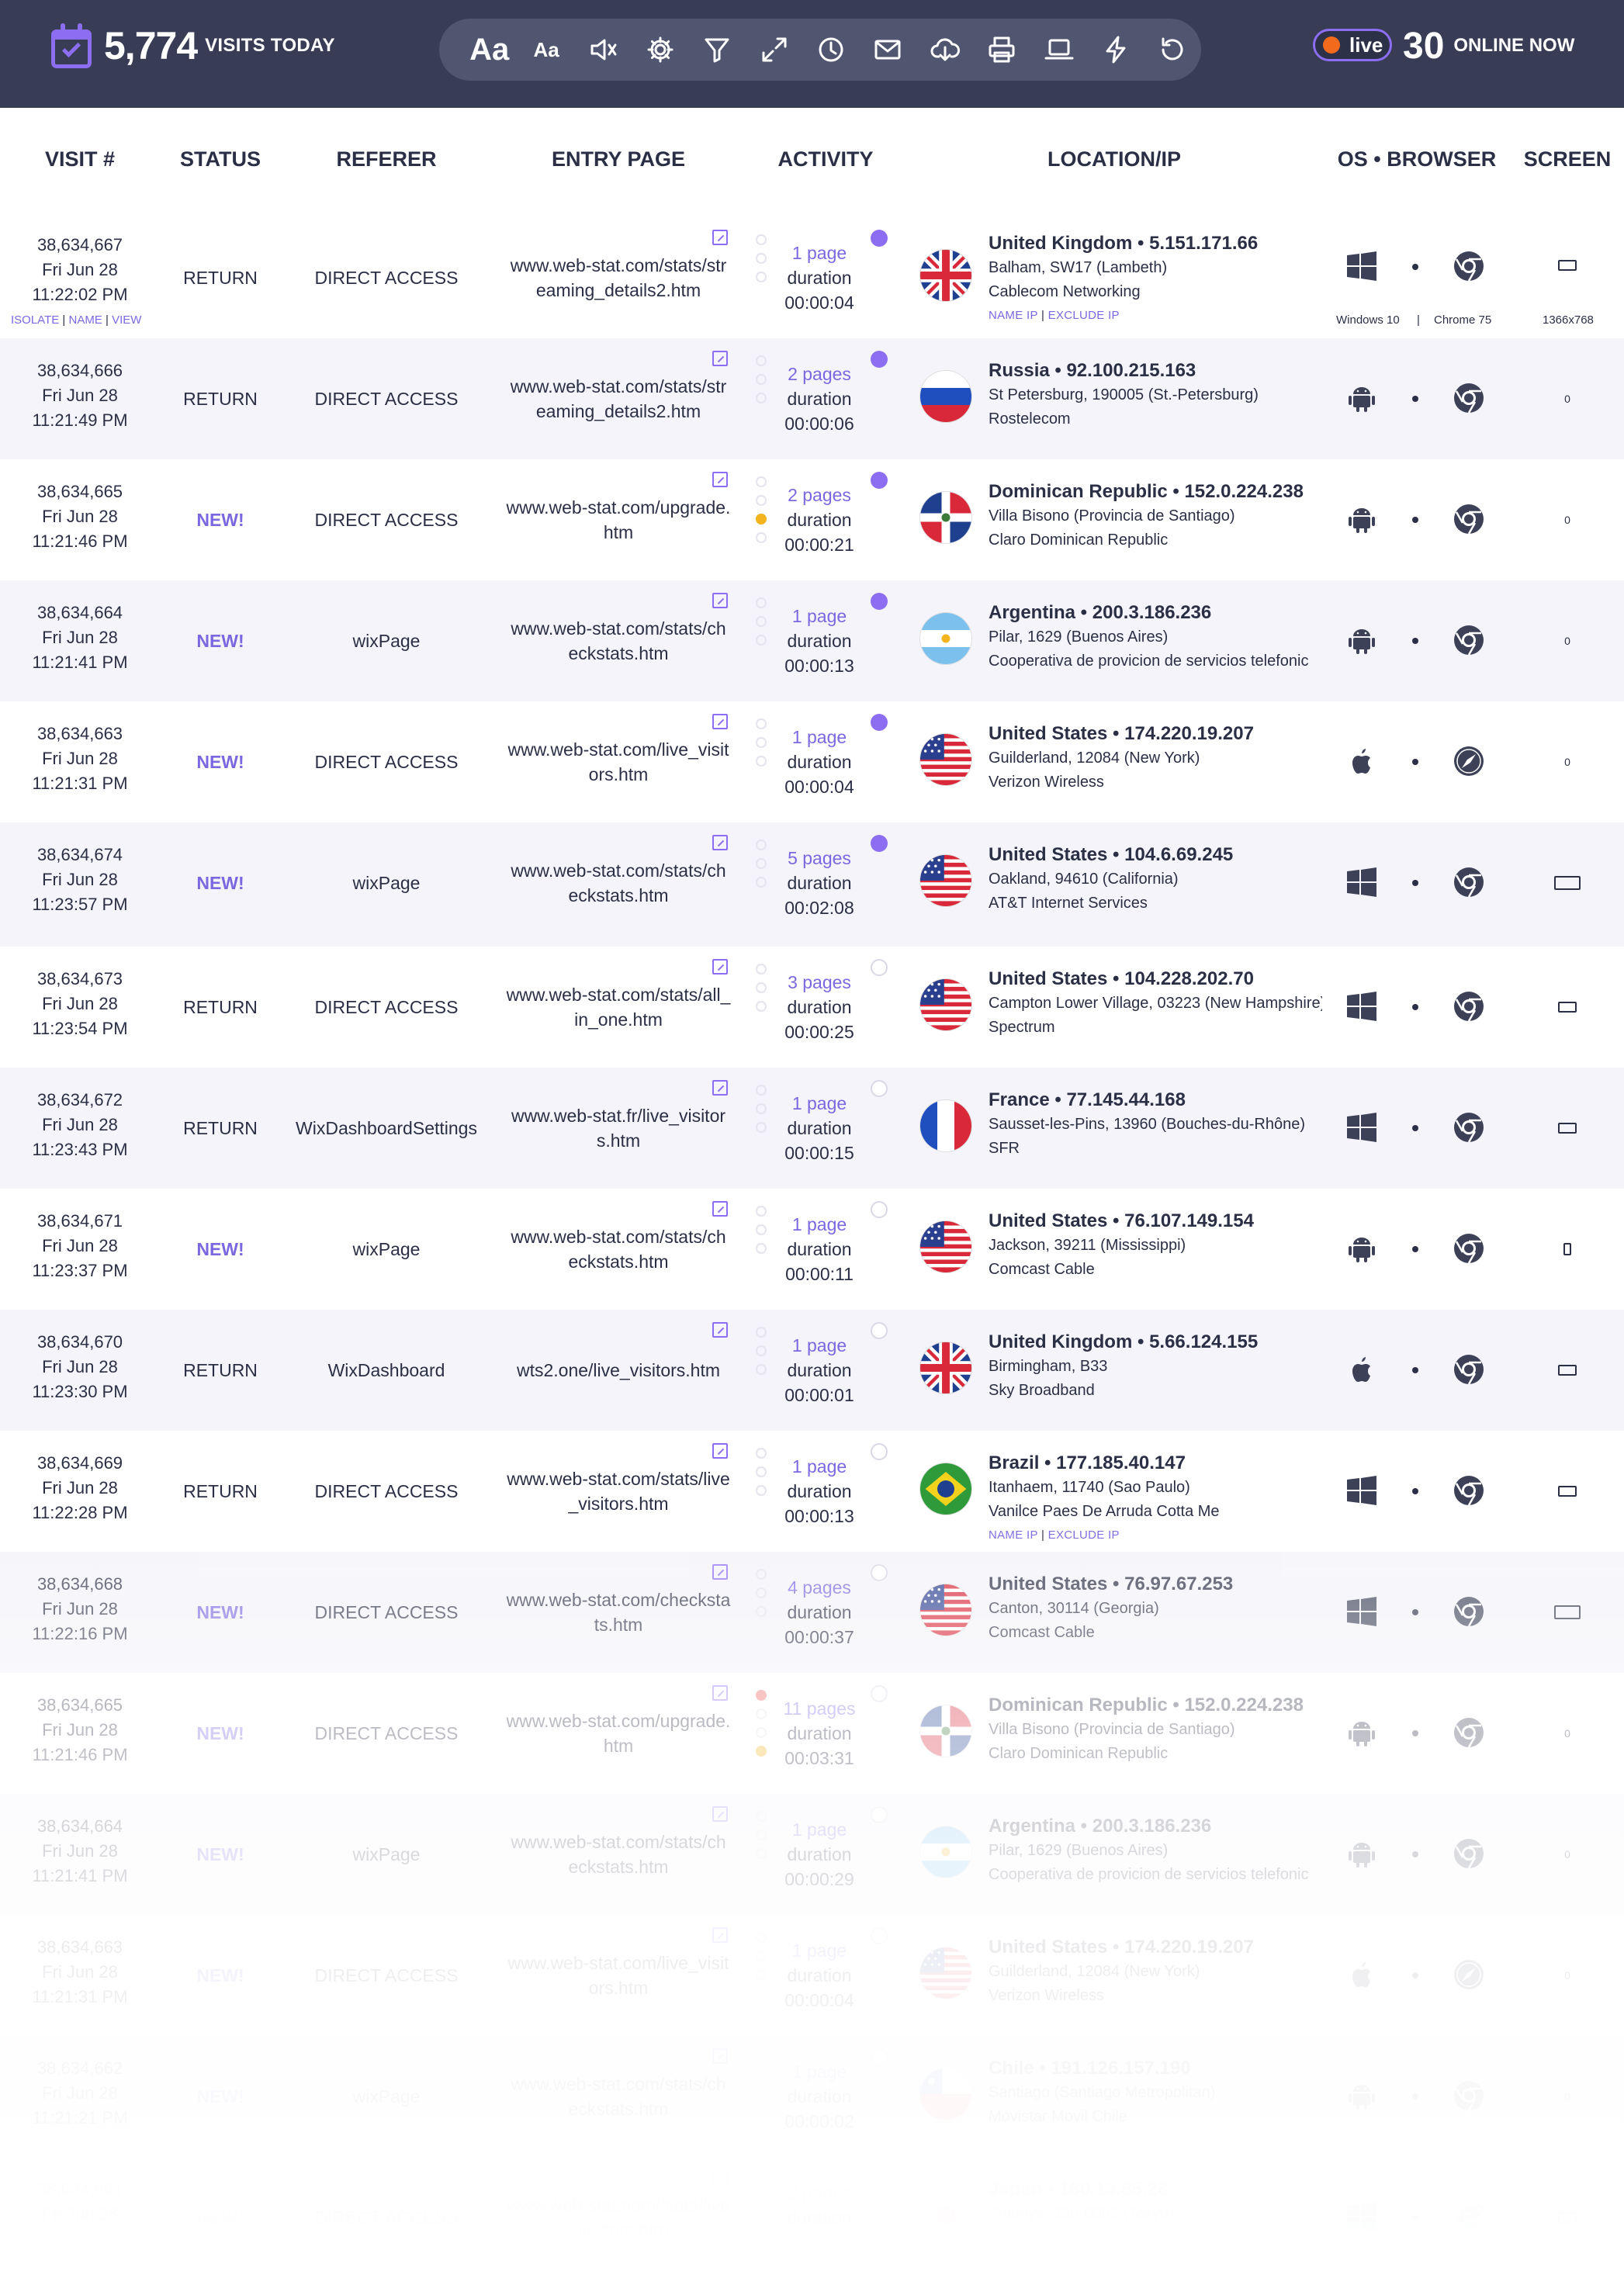 This screenshot has height=2278, width=1624. I want to click on ip-address: 77.145.44.168, so click(1125, 1099).